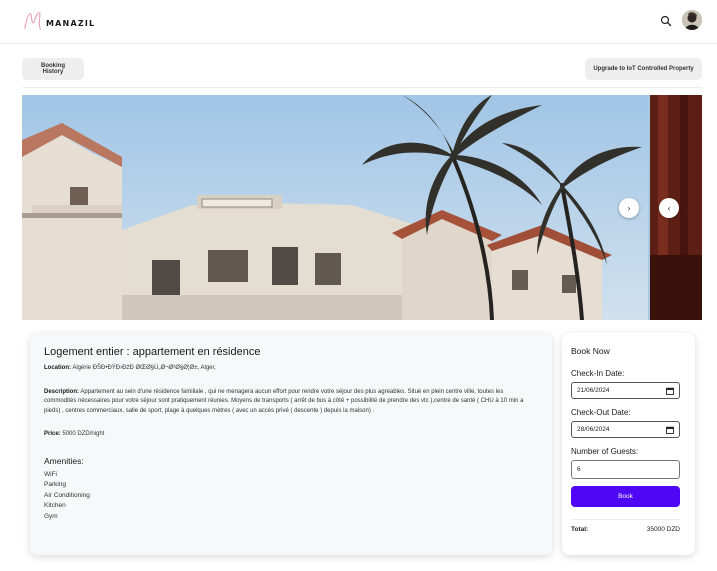  Describe the element at coordinates (52, 434) in the screenshot. I see `price-label: Price:` at that location.